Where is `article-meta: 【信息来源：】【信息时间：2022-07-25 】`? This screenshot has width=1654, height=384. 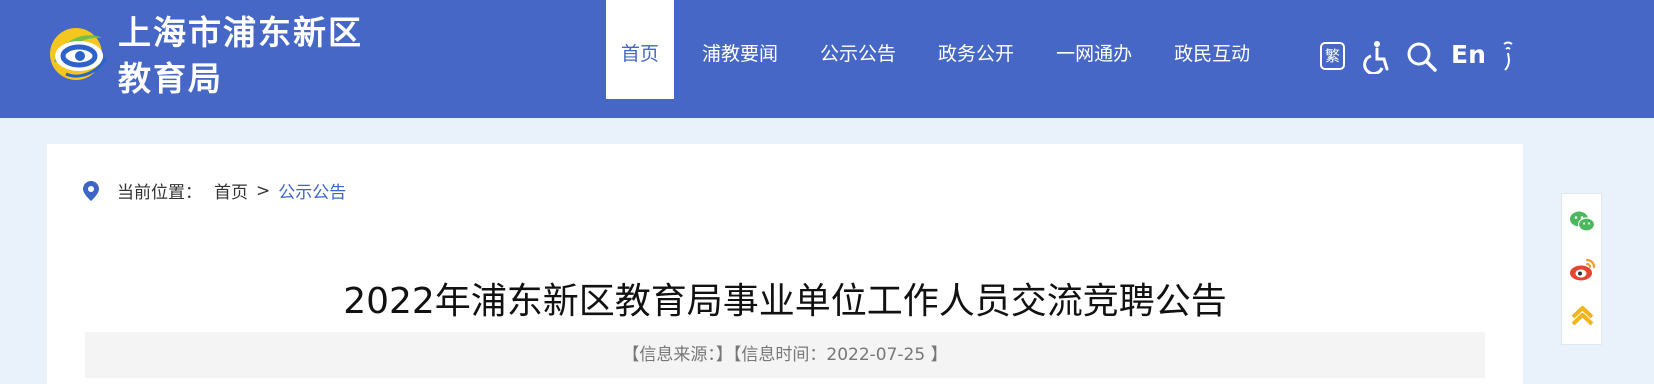 article-meta: 【信息来源：】【信息时间：2022-07-25 】 is located at coordinates (785, 355).